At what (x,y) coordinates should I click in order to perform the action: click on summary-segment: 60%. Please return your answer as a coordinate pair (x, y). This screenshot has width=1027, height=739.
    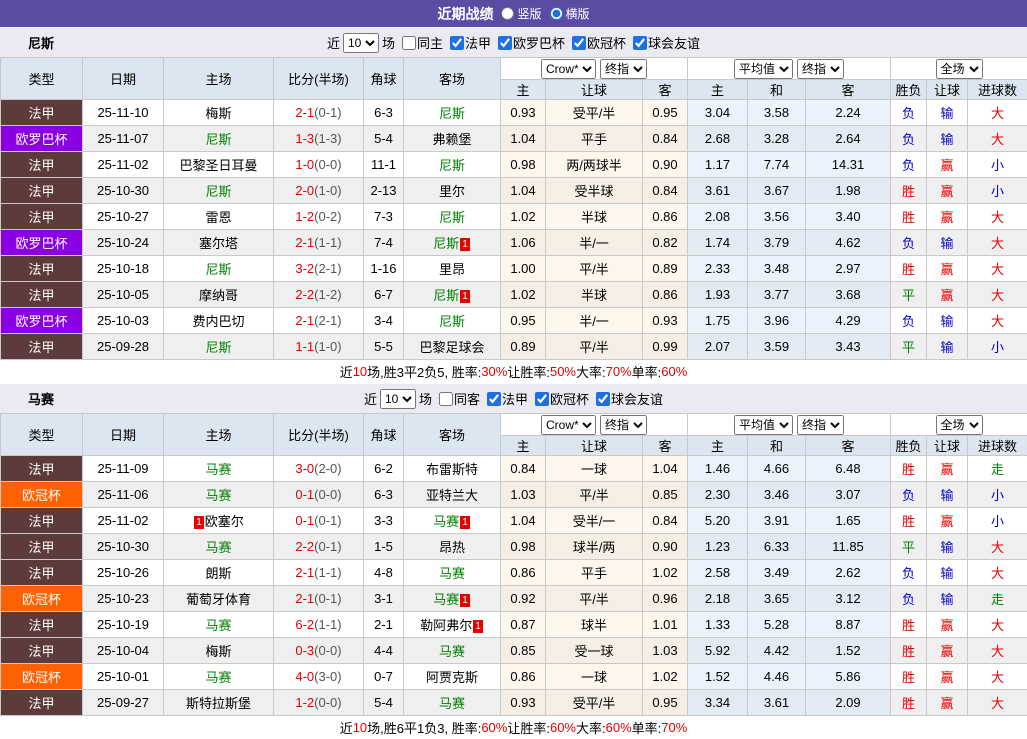
    Looking at the image, I should click on (494, 727).